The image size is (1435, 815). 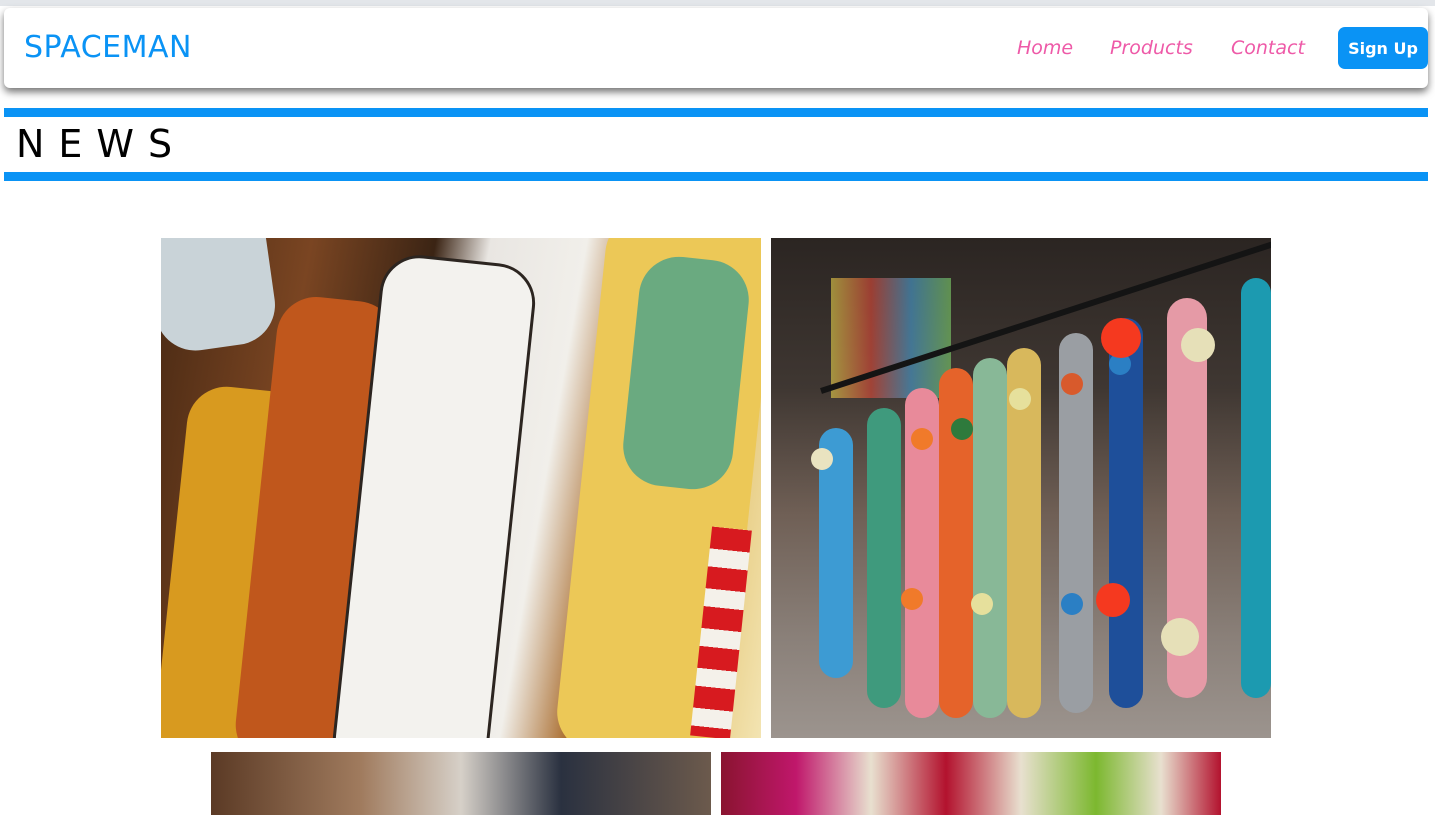 What do you see at coordinates (1045, 48) in the screenshot?
I see `nav-link-home: Home` at bounding box center [1045, 48].